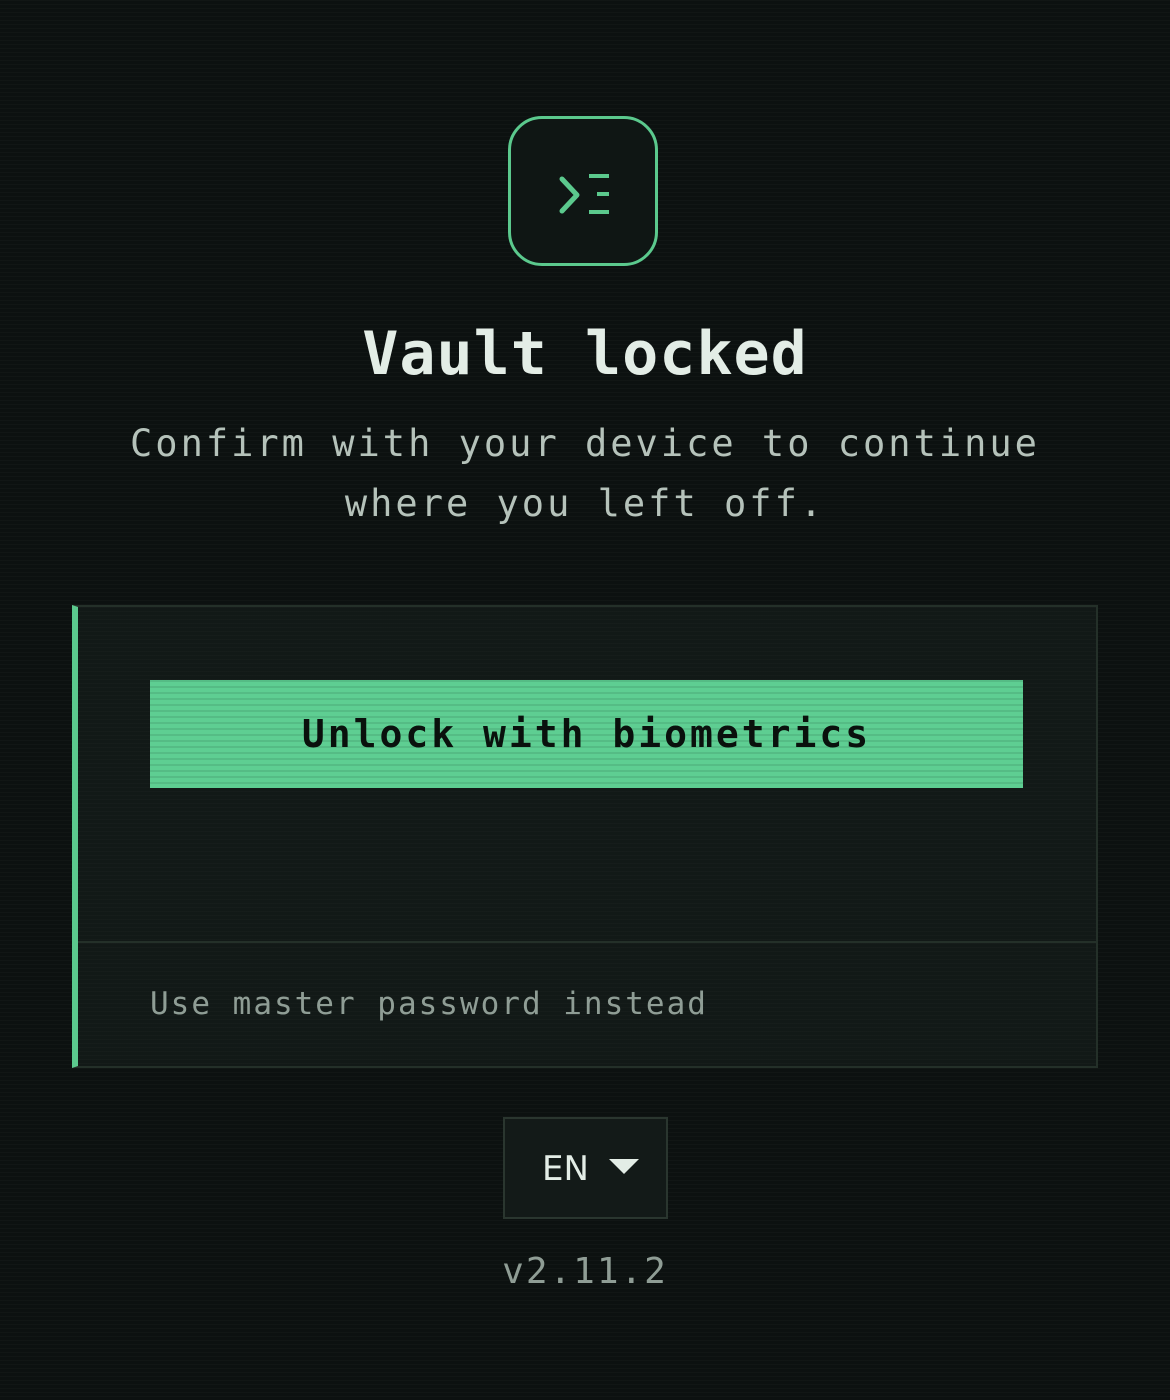  What do you see at coordinates (584, 194) in the screenshot?
I see `terminal-prompt-icon` at bounding box center [584, 194].